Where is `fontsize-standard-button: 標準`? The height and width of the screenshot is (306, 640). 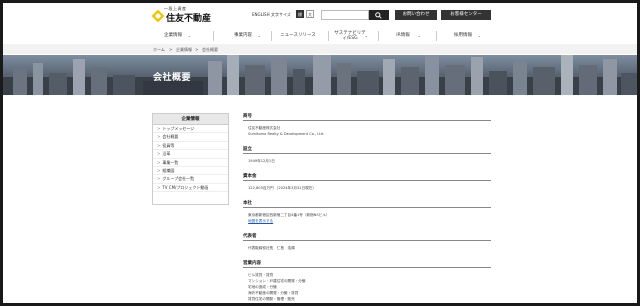
fontsize-standard-button: 標準 is located at coordinates (300, 17).